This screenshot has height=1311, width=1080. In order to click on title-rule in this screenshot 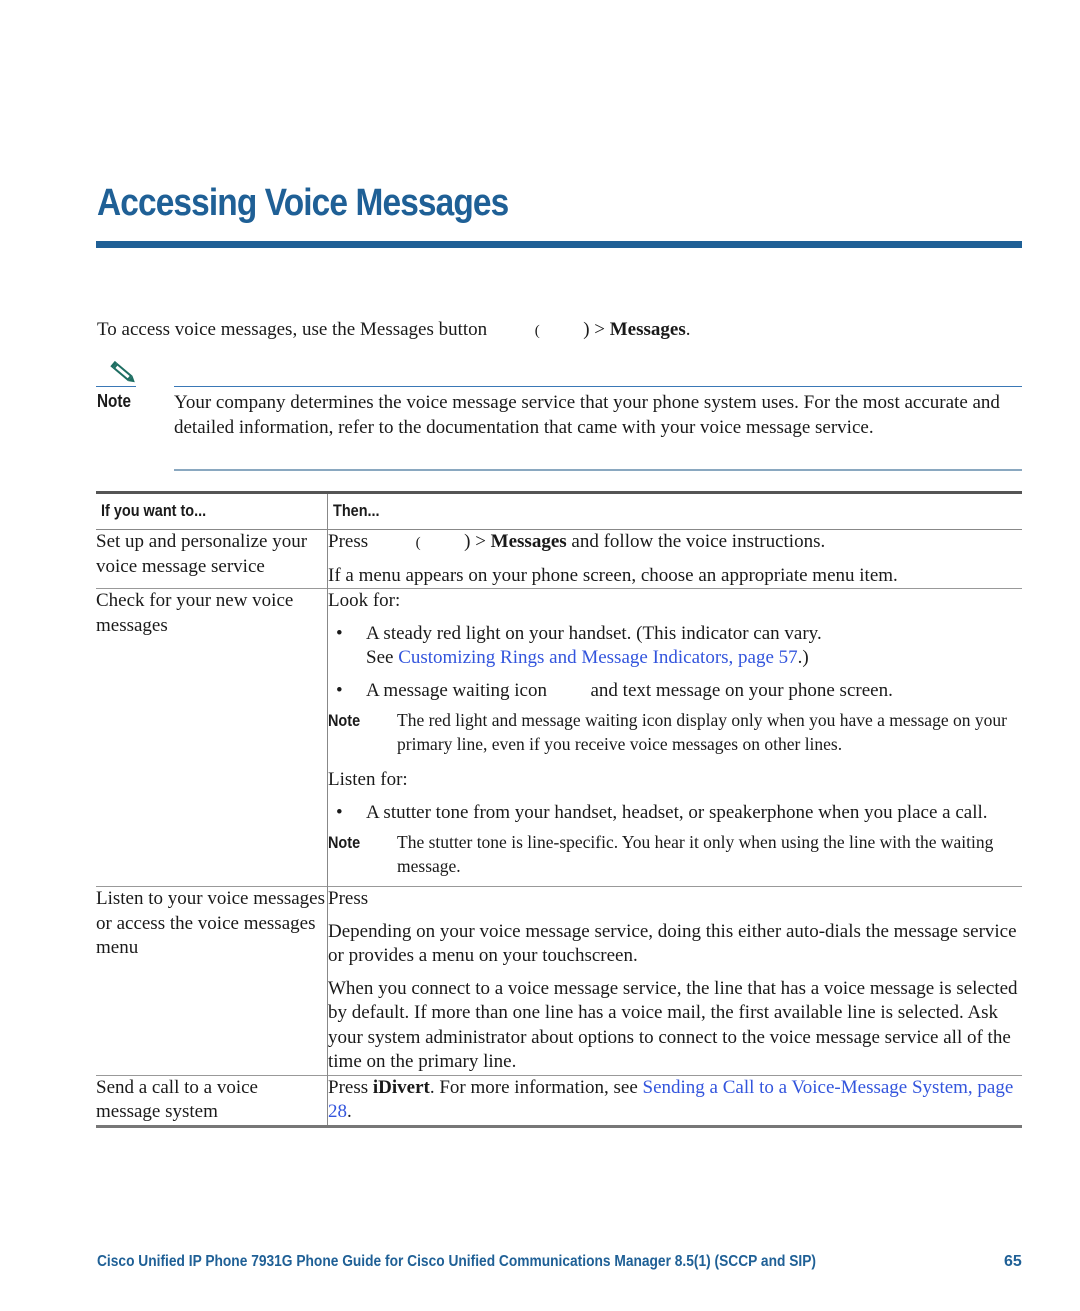, I will do `click(559, 244)`.